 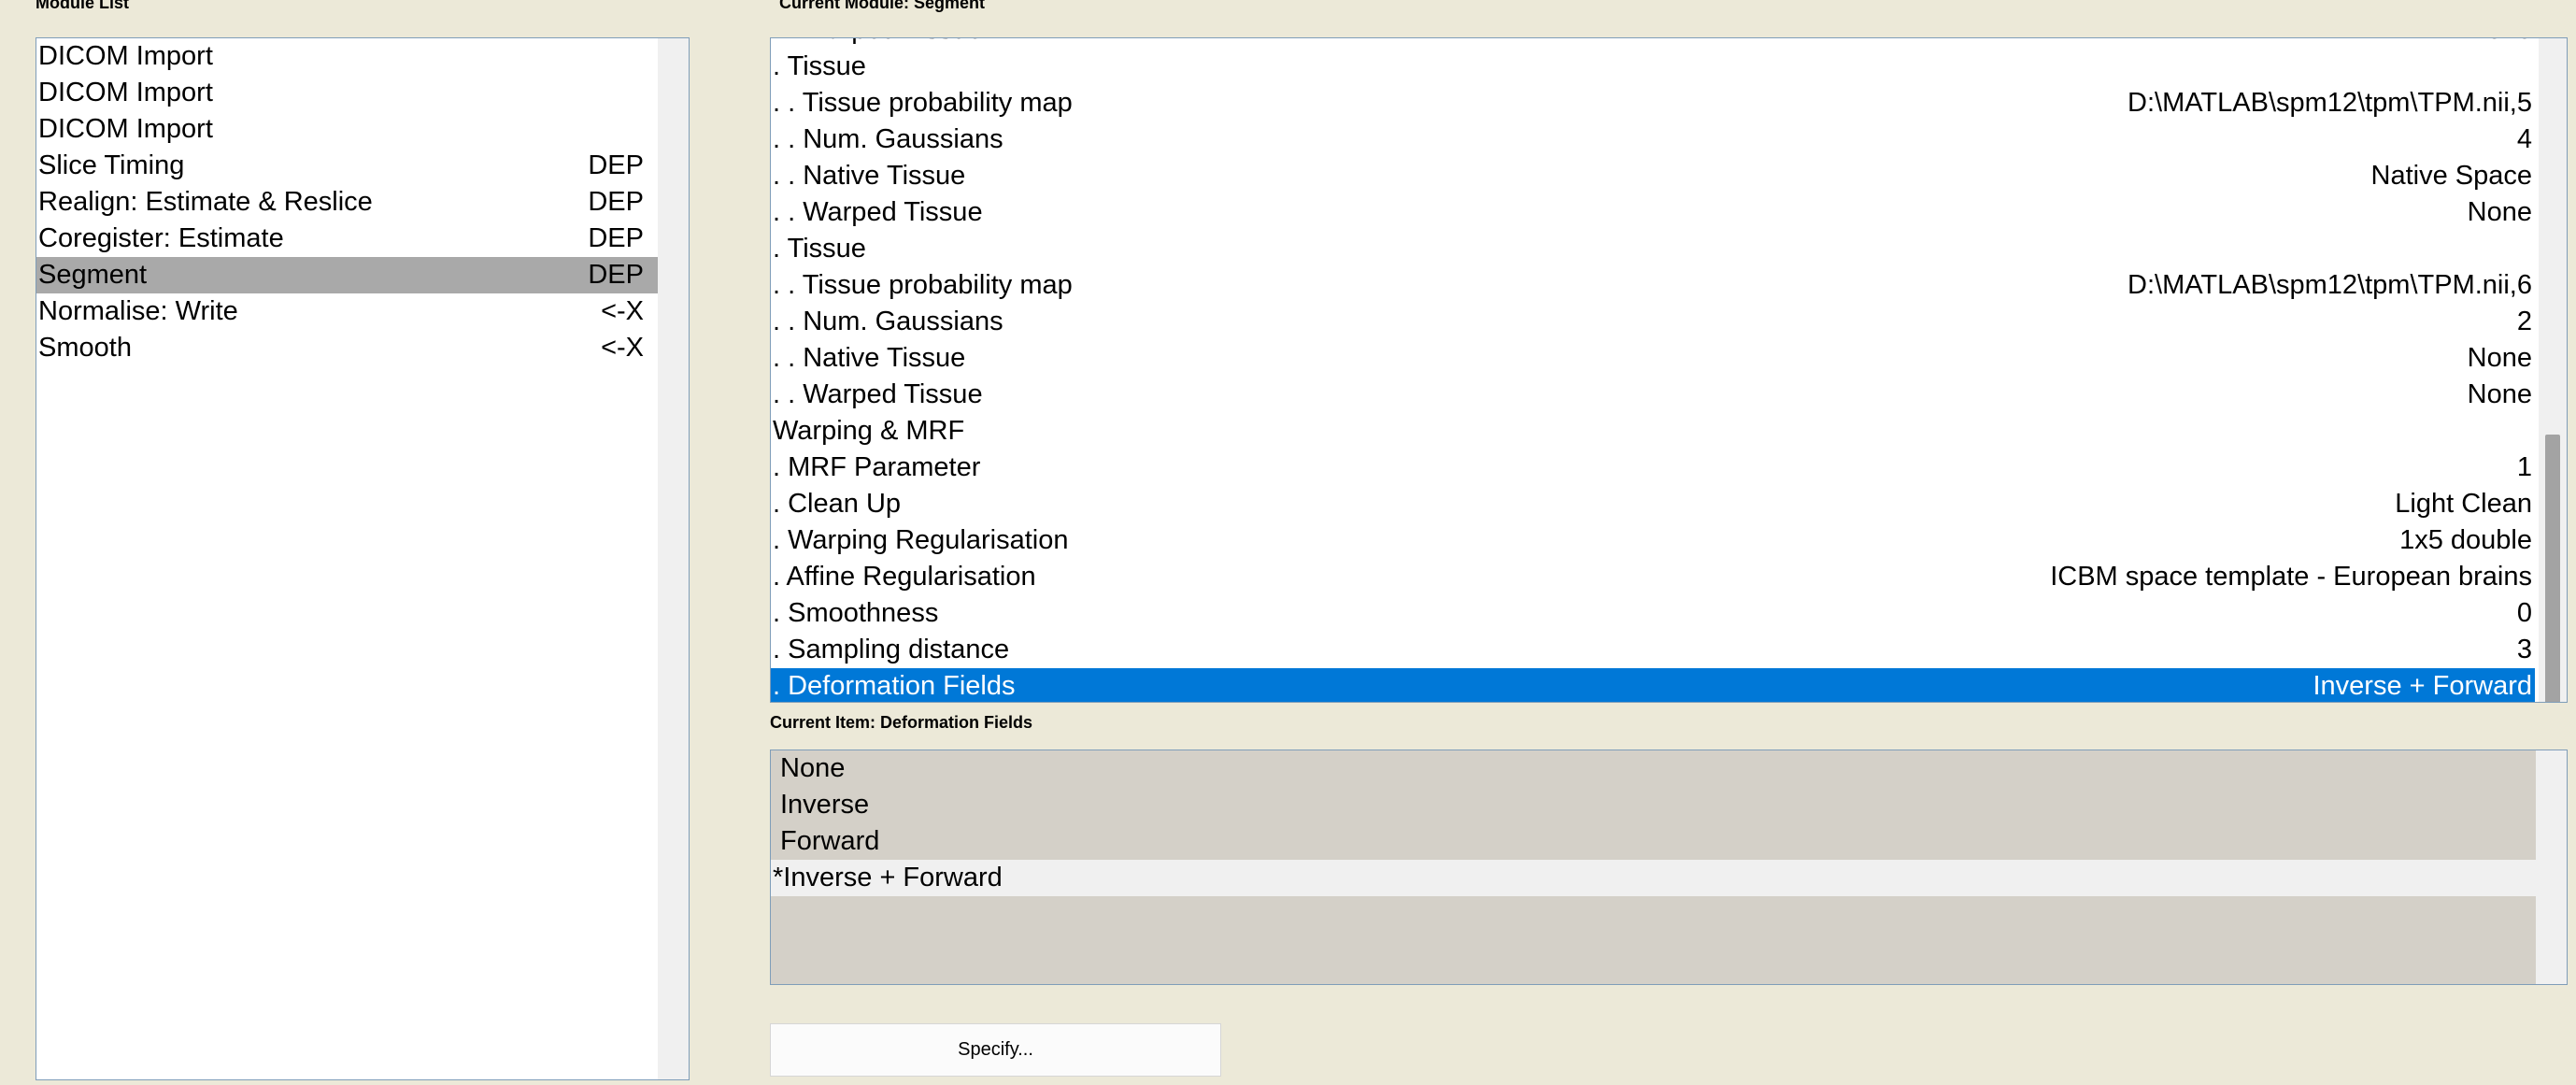 What do you see at coordinates (347, 311) in the screenshot?
I see `module-list-item: Normalise: Write <-X` at bounding box center [347, 311].